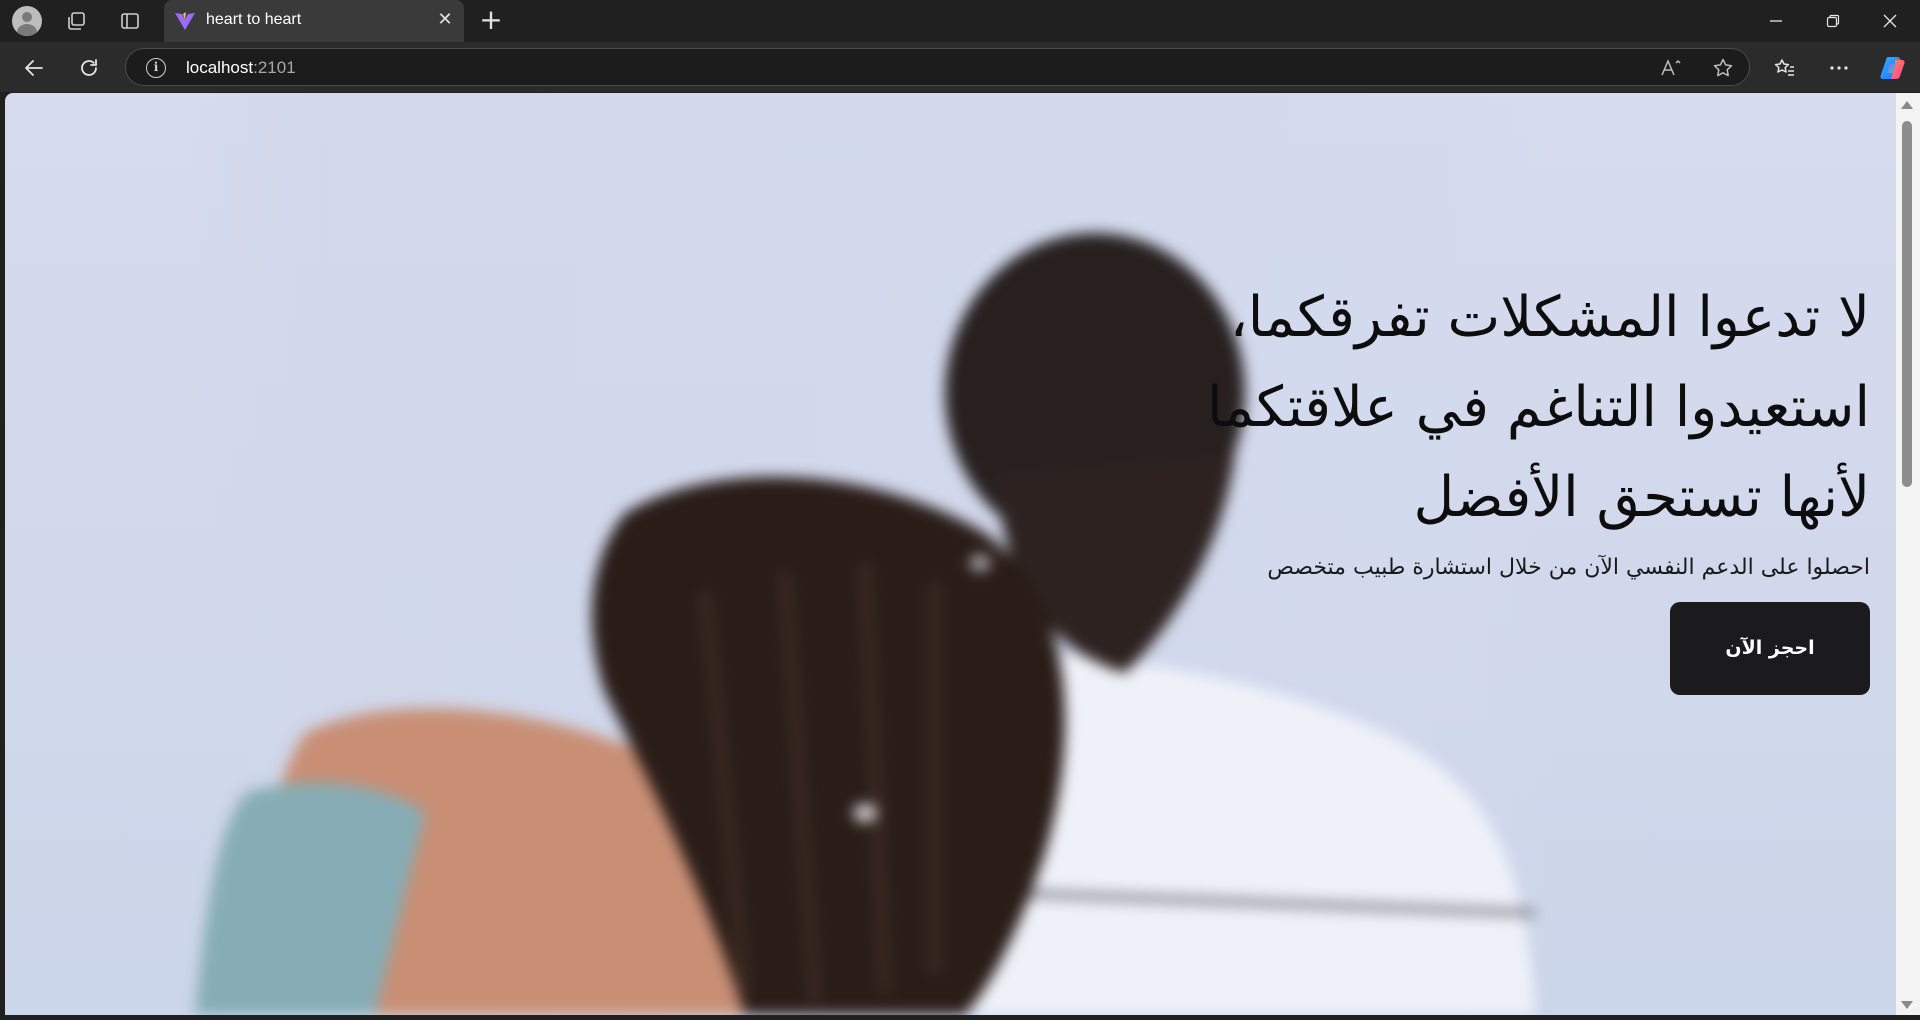 The height and width of the screenshot is (1020, 1920). Describe the element at coordinates (34, 68) in the screenshot. I see `back-icon` at that location.